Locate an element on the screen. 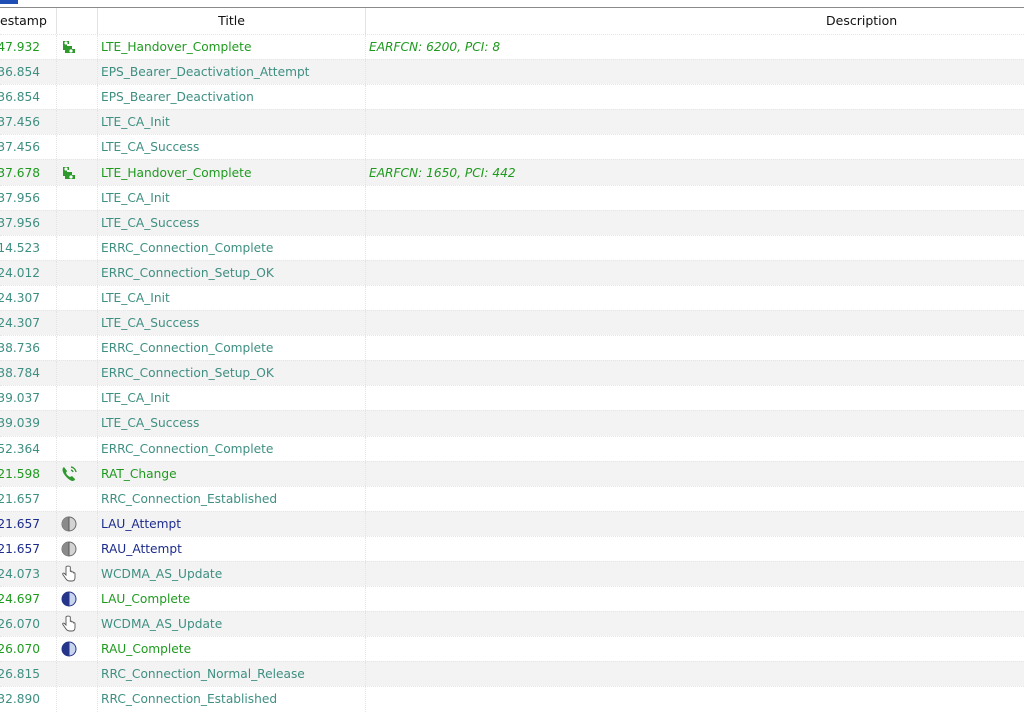  table-row: :39.039 LTE_CA_Success is located at coordinates (512, 423).